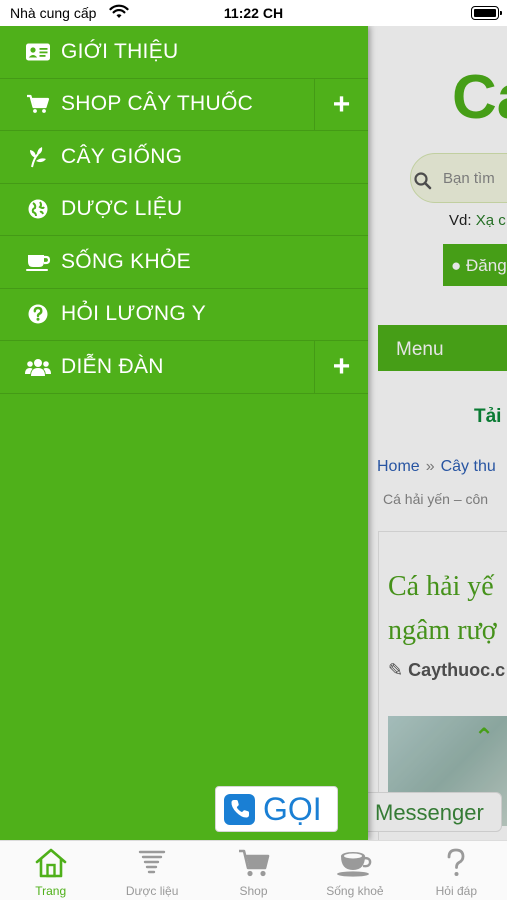 The image size is (507, 900). I want to click on menu-label: GIỚI THIỆU, so click(120, 51).